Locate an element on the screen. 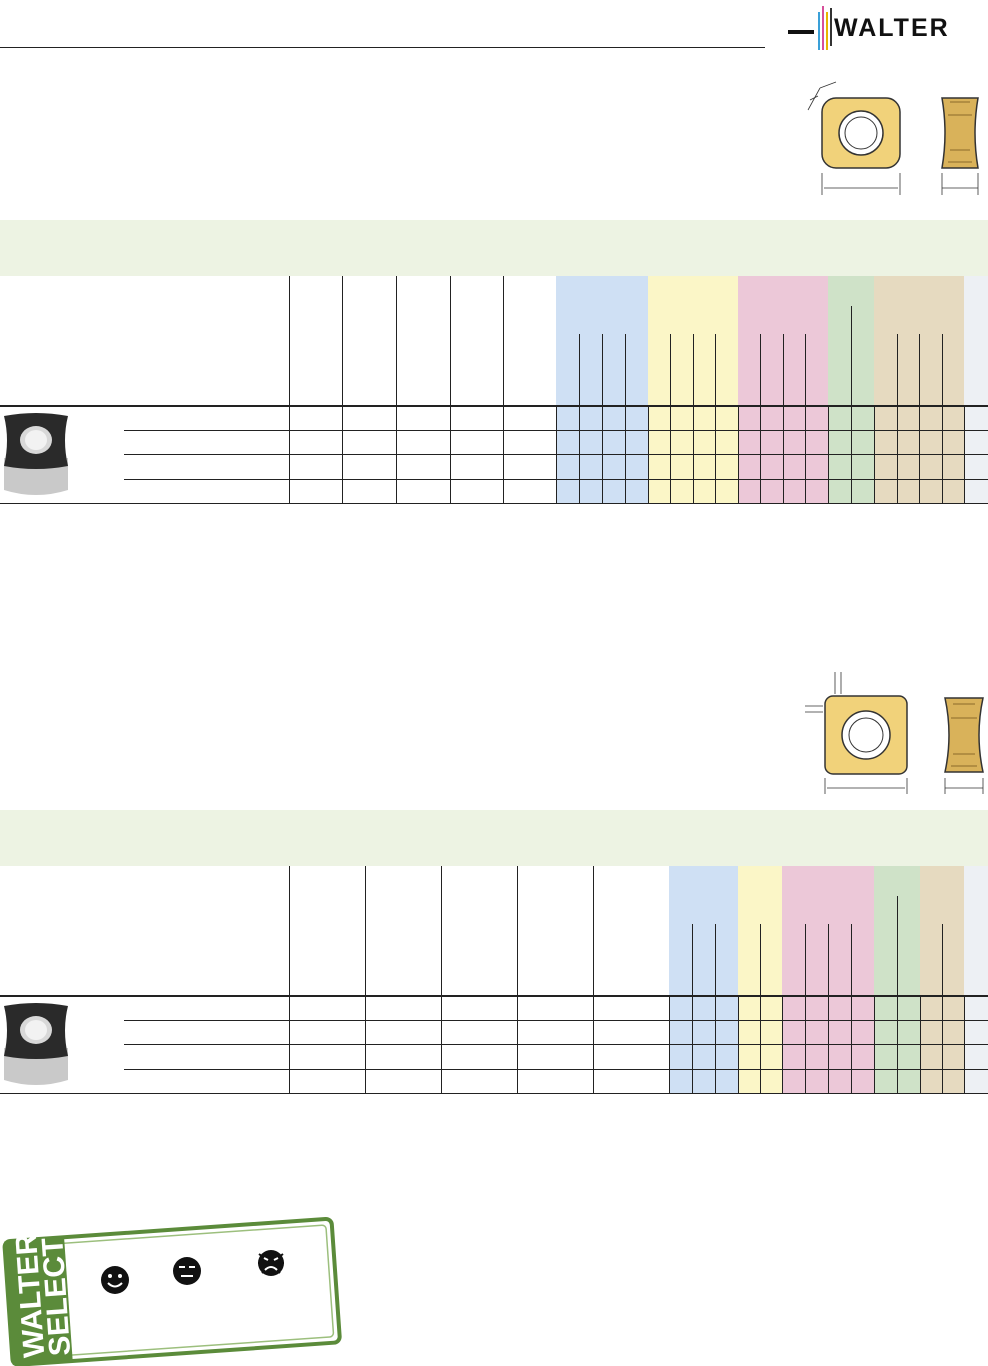 Image resolution: width=988 pixels, height=1366 pixels. insert-drawing-bottom is located at coordinates (894, 733).